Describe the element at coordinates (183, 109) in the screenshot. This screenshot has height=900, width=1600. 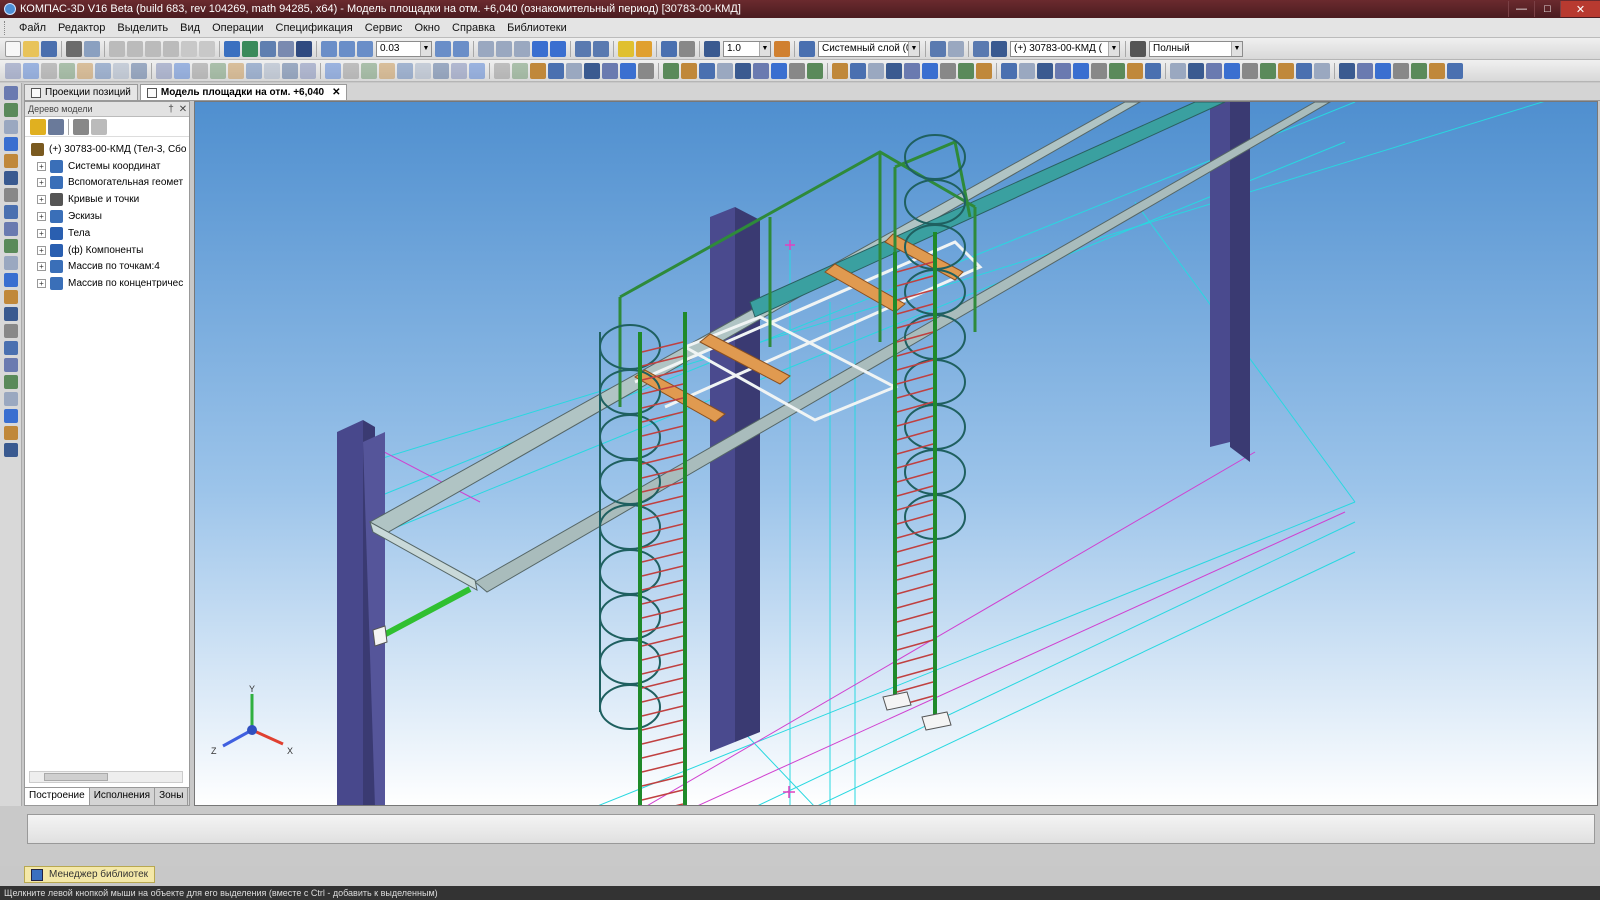
I see `close-icon: ✕` at that location.